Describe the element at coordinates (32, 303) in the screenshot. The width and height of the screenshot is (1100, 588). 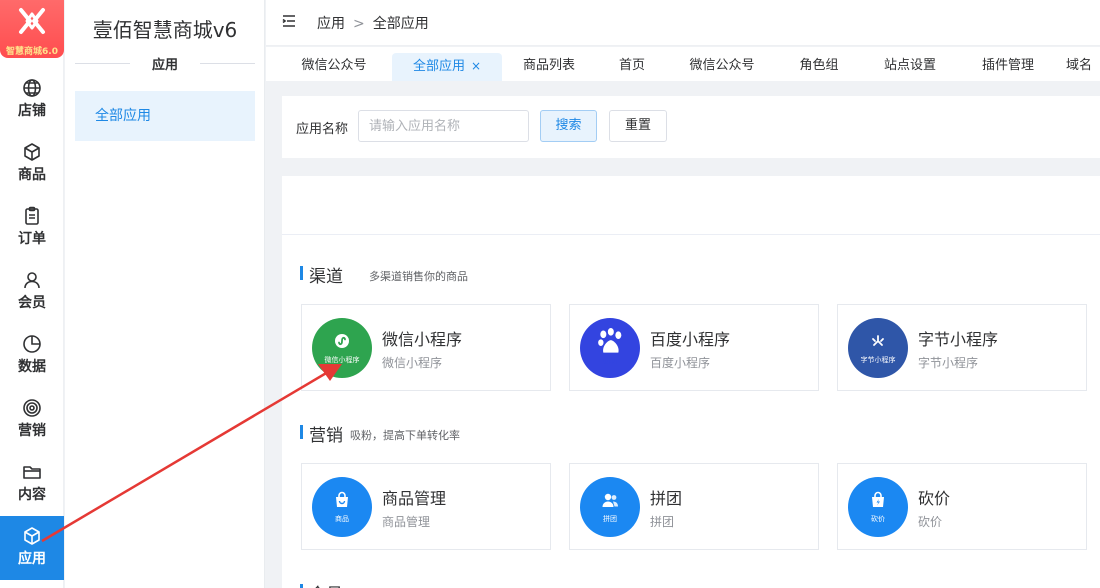
I see `rail-item-label: 会员` at that location.